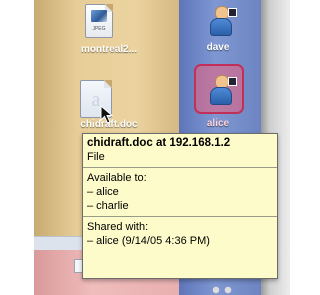  Describe the element at coordinates (222, 289) in the screenshot. I see `partial-user-icon` at that location.